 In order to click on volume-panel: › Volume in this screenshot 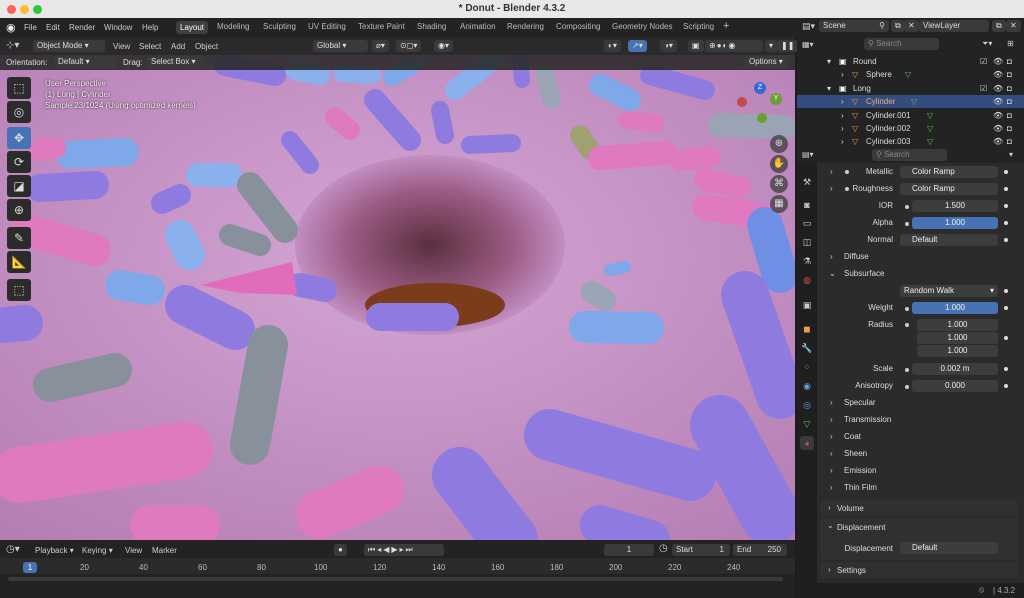, I will do `click(919, 508)`.